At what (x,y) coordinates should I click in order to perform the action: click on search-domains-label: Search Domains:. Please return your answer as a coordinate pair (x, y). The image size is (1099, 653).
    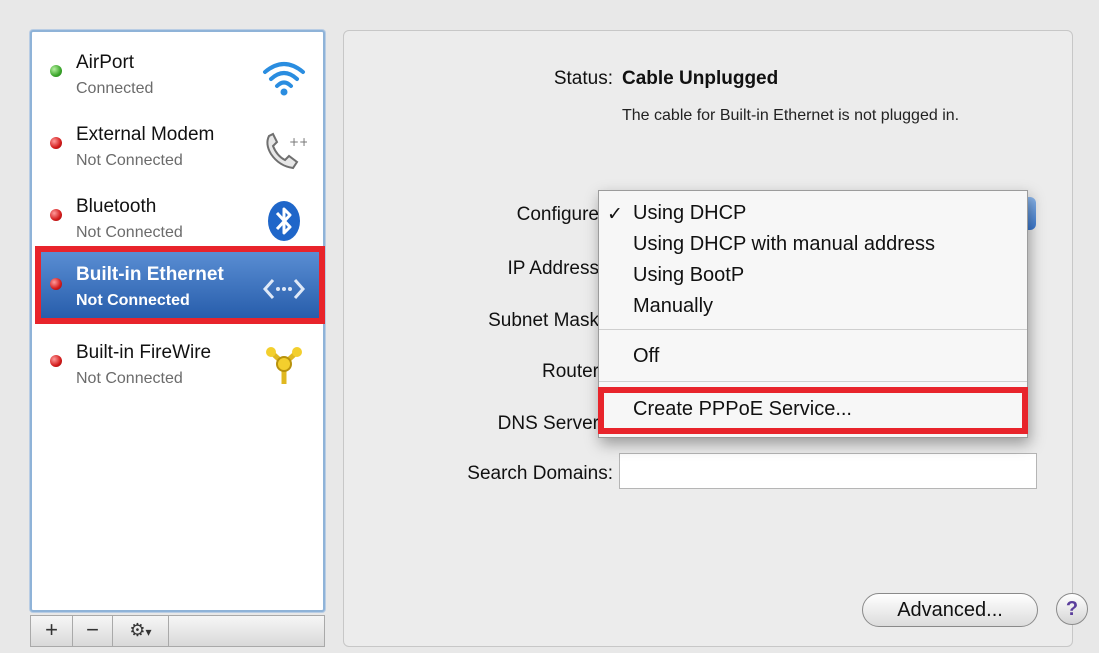
    Looking at the image, I should click on (540, 473).